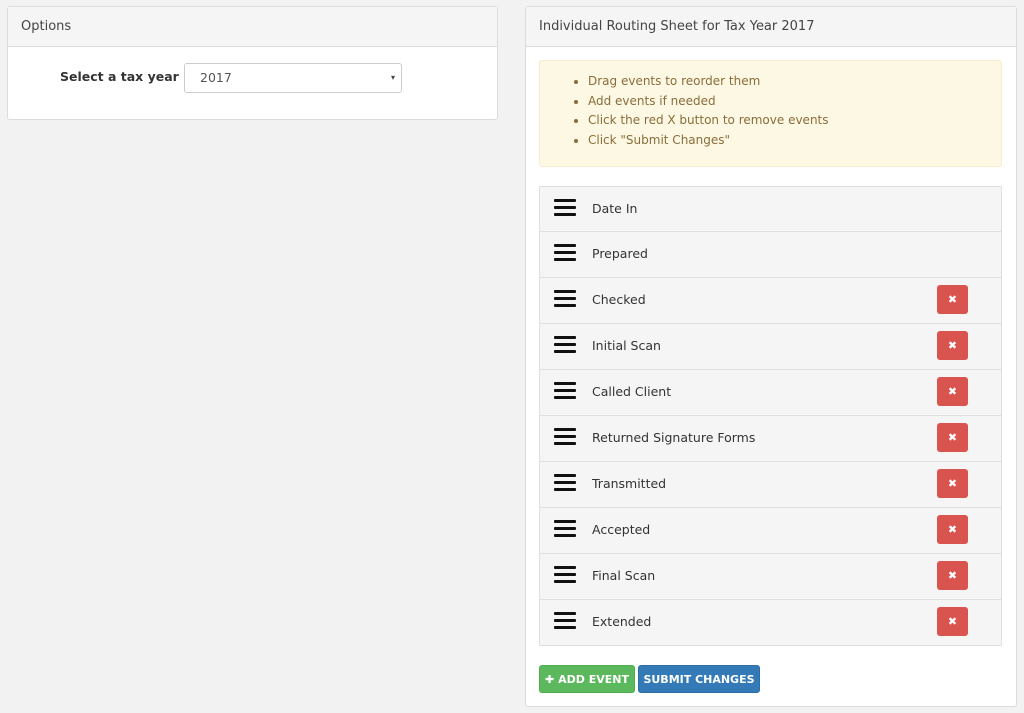  I want to click on event-list-item: Initial Scan ✖, so click(770, 347).